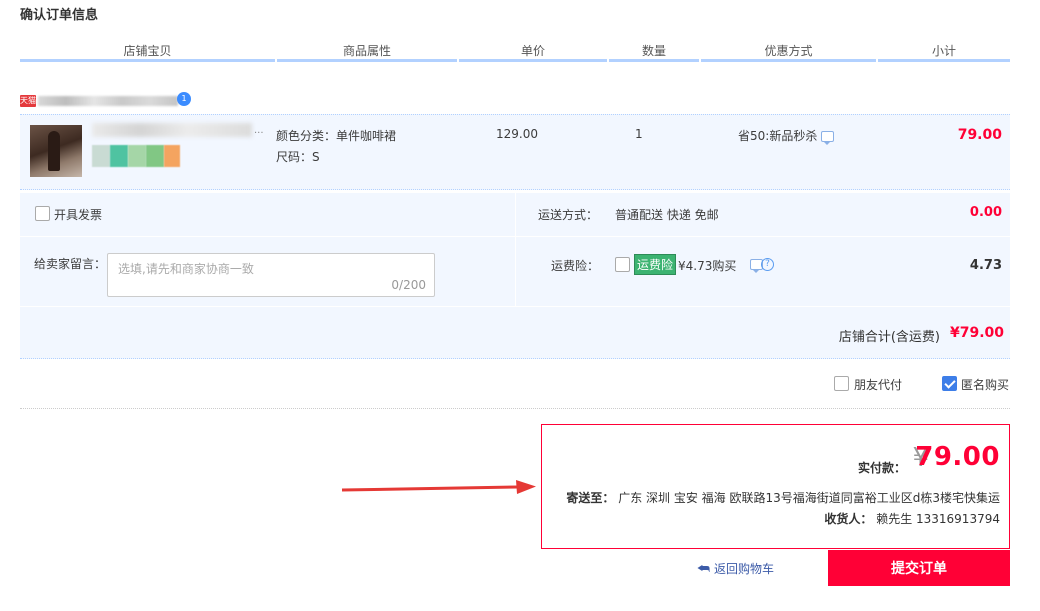 The width and height of the screenshot is (1040, 611). Describe the element at coordinates (976, 333) in the screenshot. I see `shop-total-value: ¥79.00` at that location.